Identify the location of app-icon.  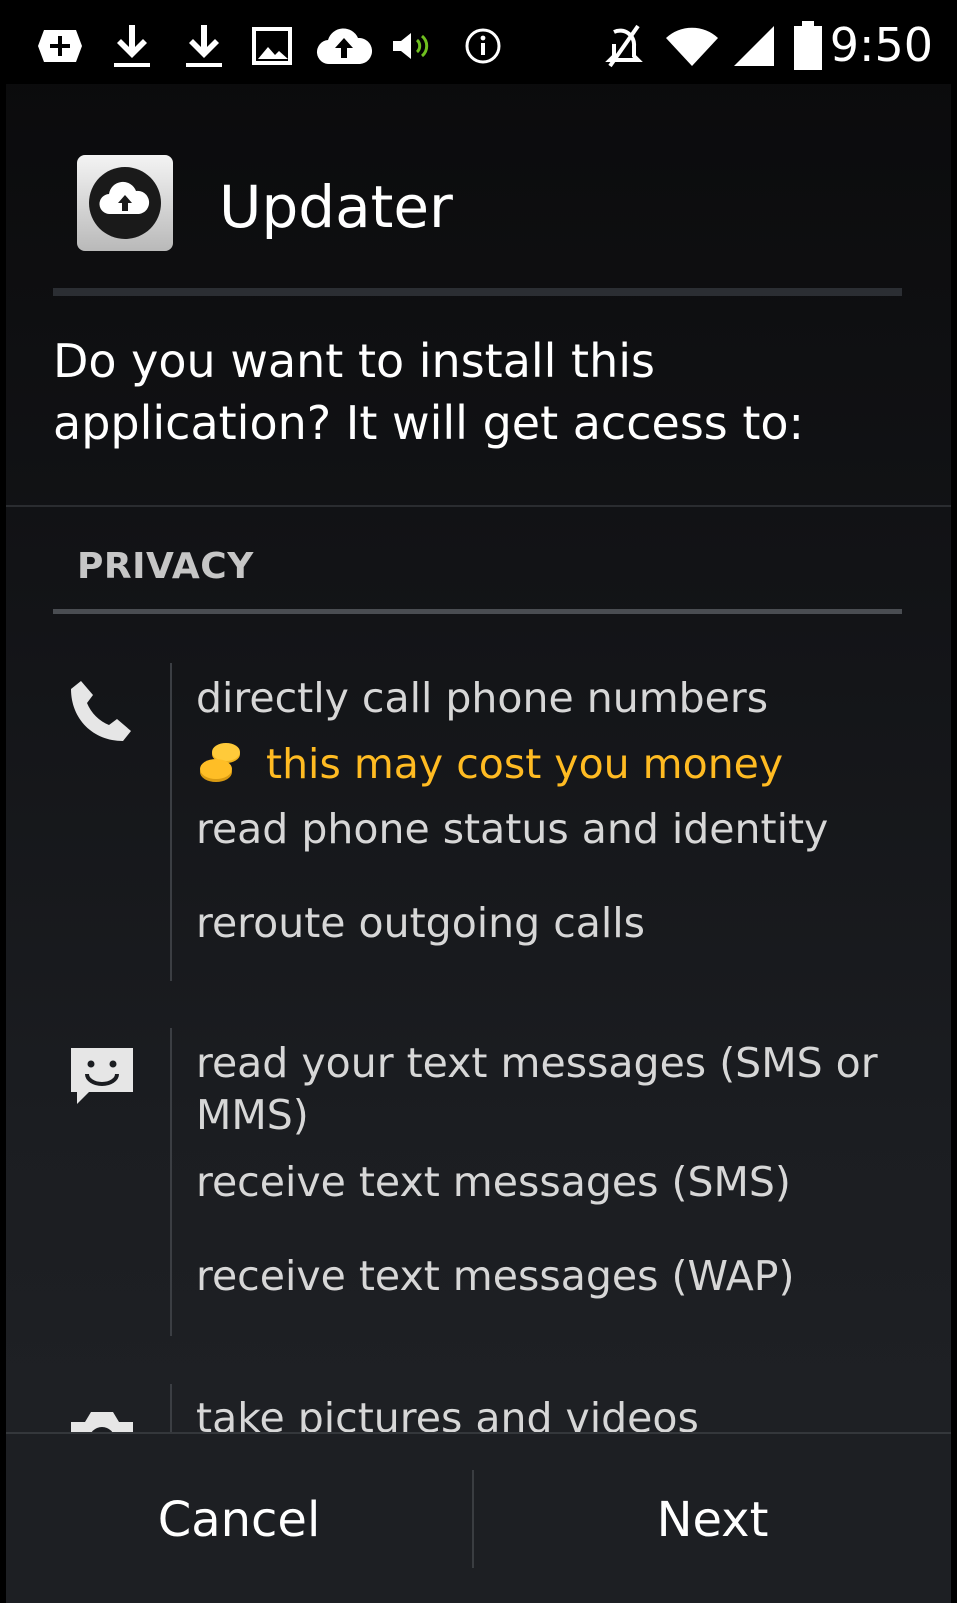
(125, 203).